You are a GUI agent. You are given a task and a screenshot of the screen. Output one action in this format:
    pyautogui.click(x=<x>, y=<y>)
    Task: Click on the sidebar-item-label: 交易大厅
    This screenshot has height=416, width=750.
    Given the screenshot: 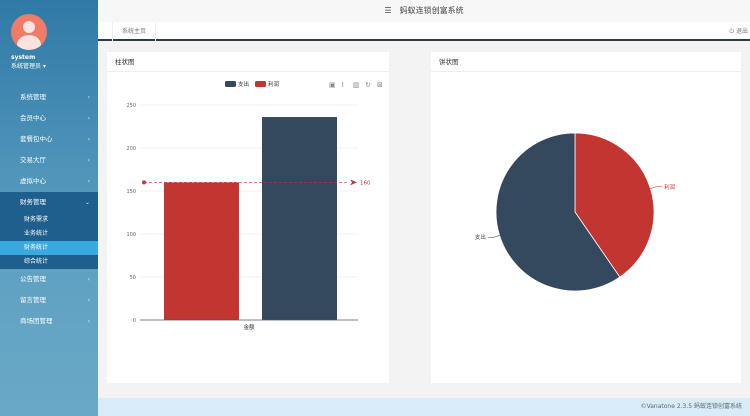 What is the action you would take?
    pyautogui.click(x=33, y=160)
    